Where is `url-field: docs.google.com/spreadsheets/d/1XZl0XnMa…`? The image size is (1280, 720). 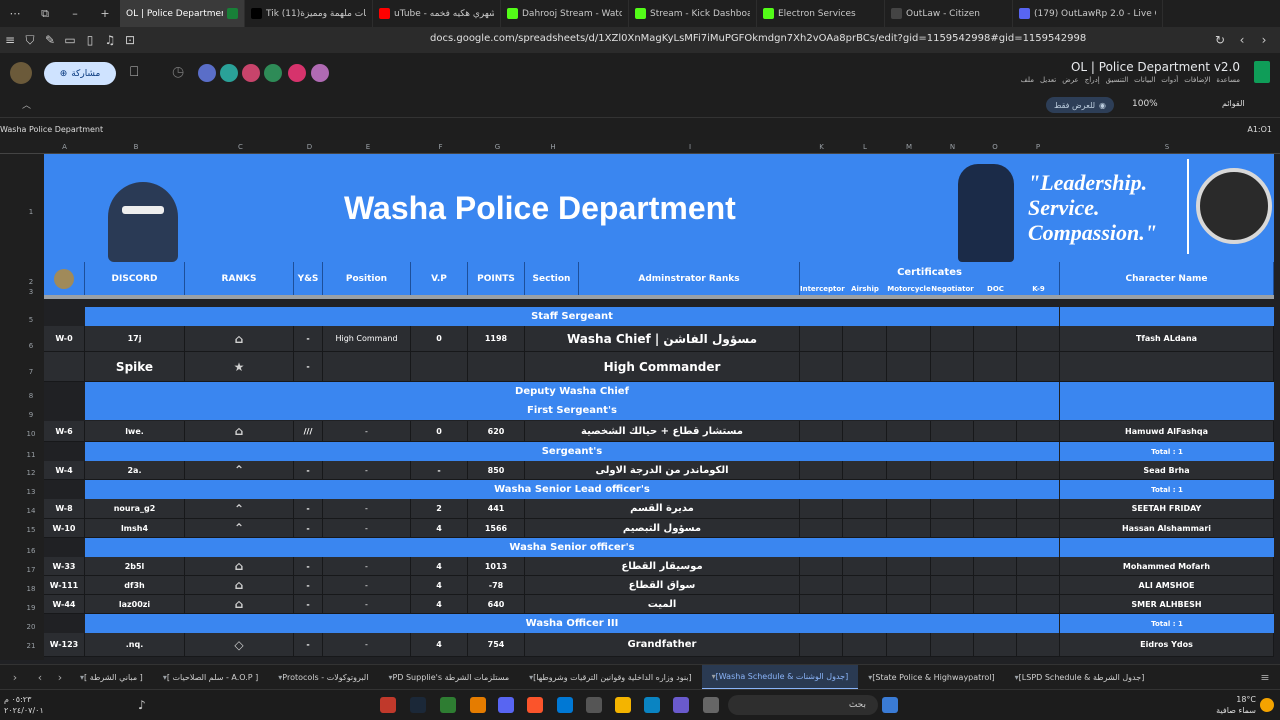 url-field: docs.google.com/spreadsheets/d/1XZl0XnMa… is located at coordinates (758, 38).